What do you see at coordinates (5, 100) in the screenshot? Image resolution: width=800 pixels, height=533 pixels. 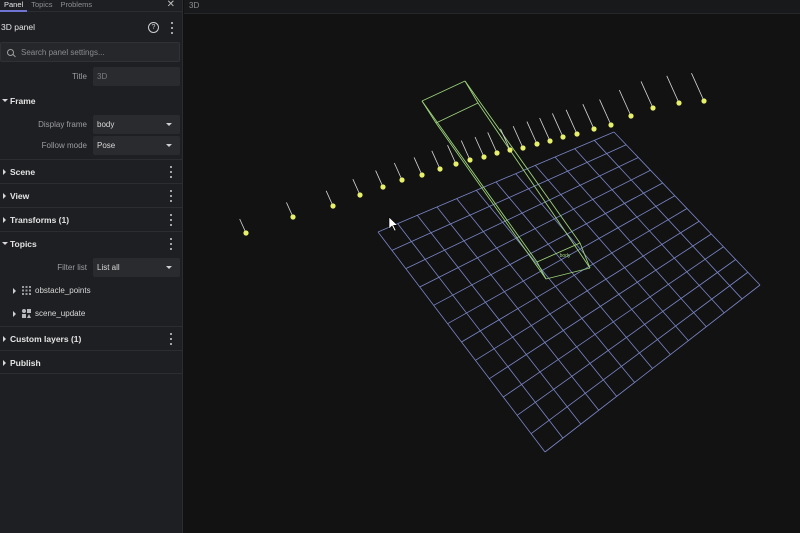 I see `chevron-down-icon` at bounding box center [5, 100].